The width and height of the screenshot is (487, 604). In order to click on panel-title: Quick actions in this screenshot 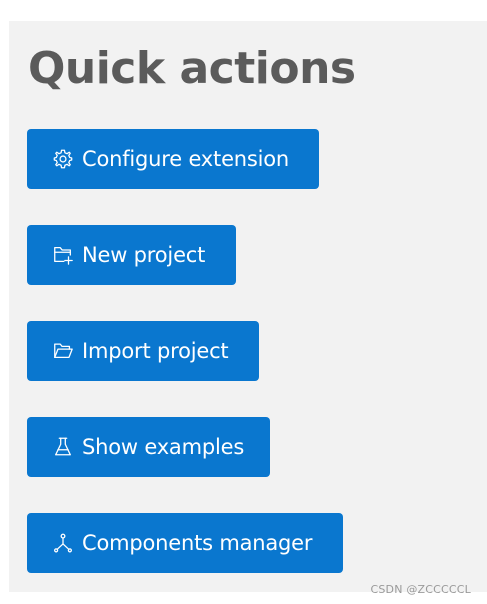, I will do `click(192, 68)`.